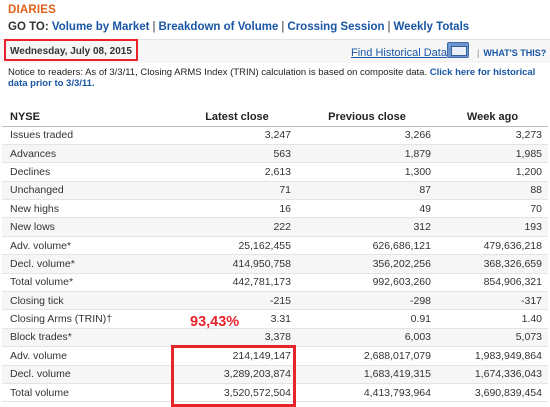  I want to click on row-label: Advances, so click(89, 154).